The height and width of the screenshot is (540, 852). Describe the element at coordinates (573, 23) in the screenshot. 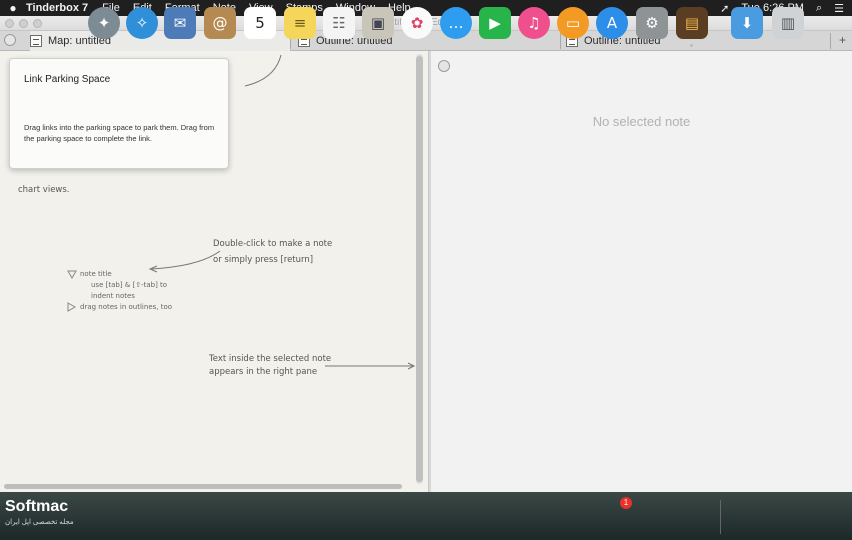

I see `ibooks-icon: ▭` at that location.